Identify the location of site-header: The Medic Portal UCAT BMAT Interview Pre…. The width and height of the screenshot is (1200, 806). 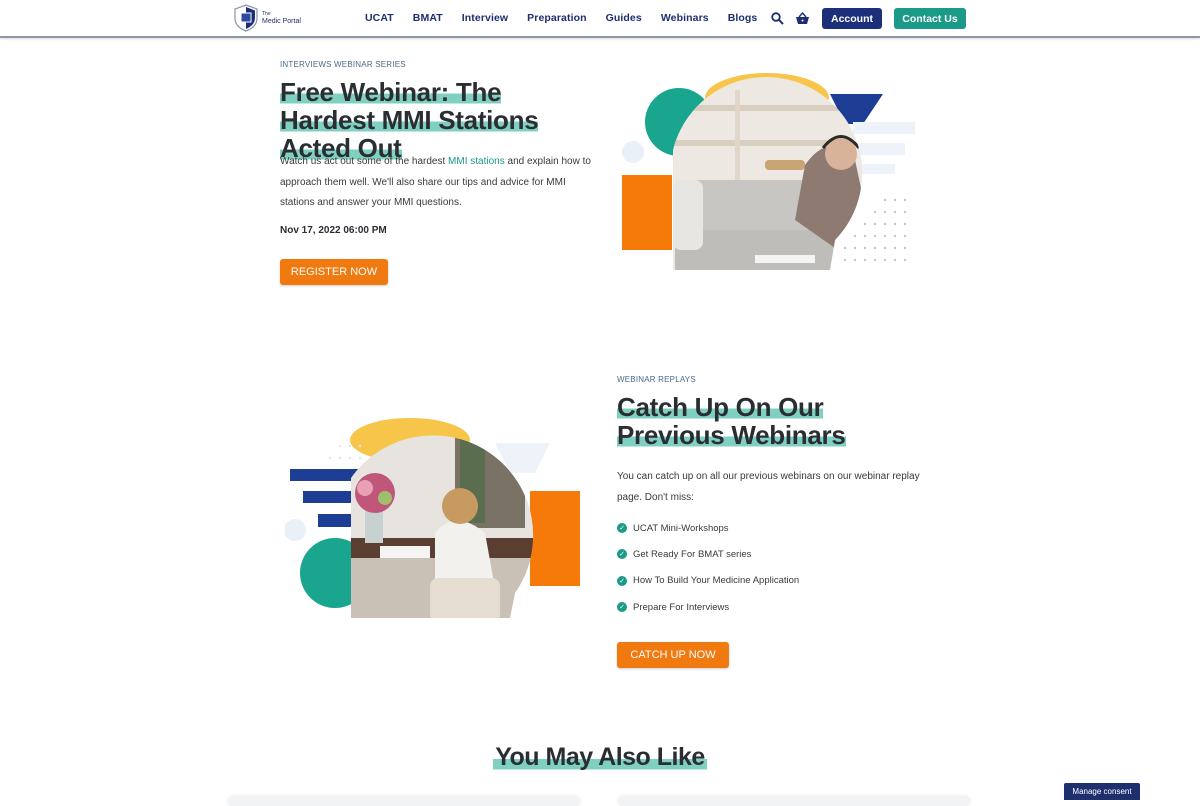
(600, 19).